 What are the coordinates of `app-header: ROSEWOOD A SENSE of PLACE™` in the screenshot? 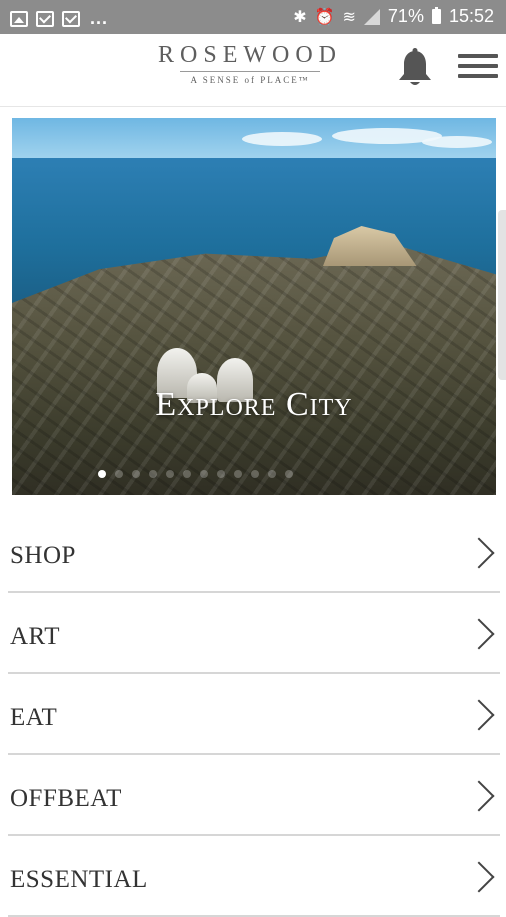 It's located at (253, 70).